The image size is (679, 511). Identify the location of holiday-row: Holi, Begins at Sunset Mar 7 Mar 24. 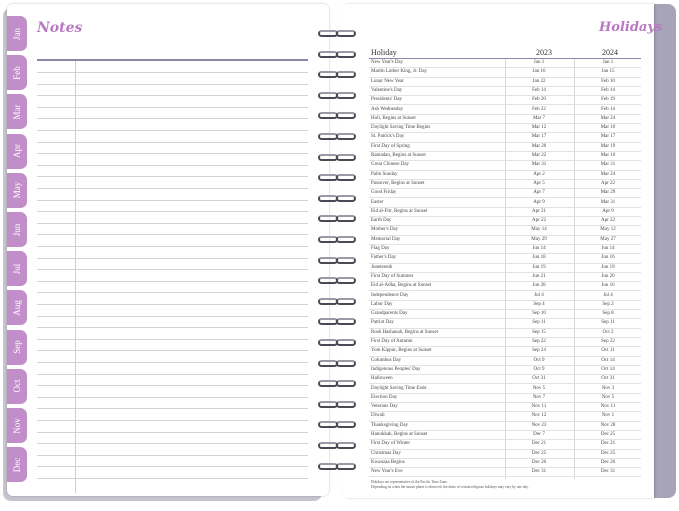
(505, 120).